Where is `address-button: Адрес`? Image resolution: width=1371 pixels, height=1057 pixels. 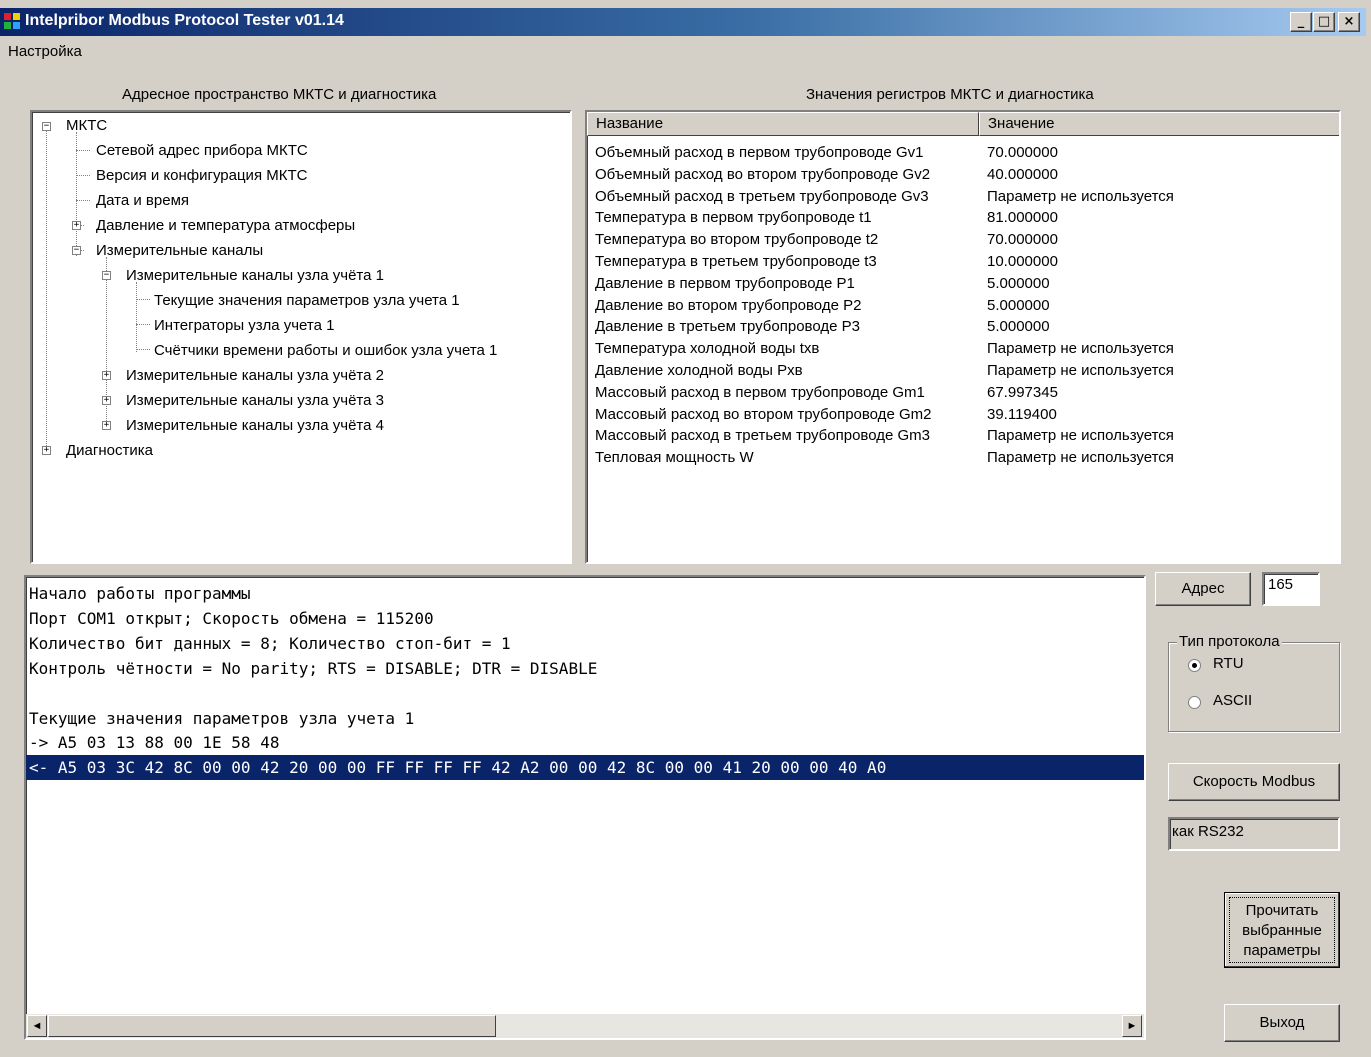 address-button: Адрес is located at coordinates (1203, 589).